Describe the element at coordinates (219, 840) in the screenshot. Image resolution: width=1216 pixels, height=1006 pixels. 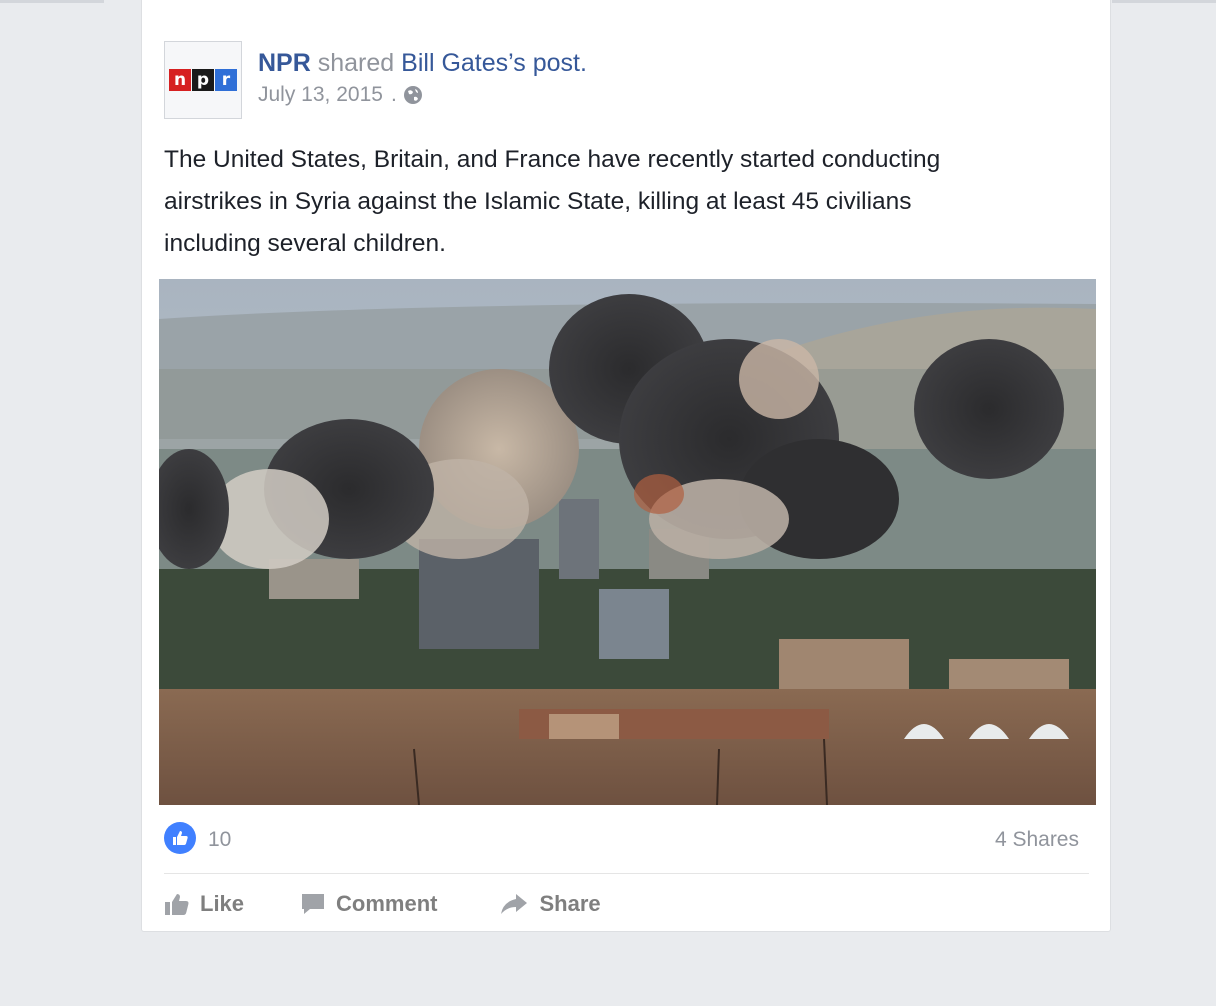
I see `like-count: 10` at that location.